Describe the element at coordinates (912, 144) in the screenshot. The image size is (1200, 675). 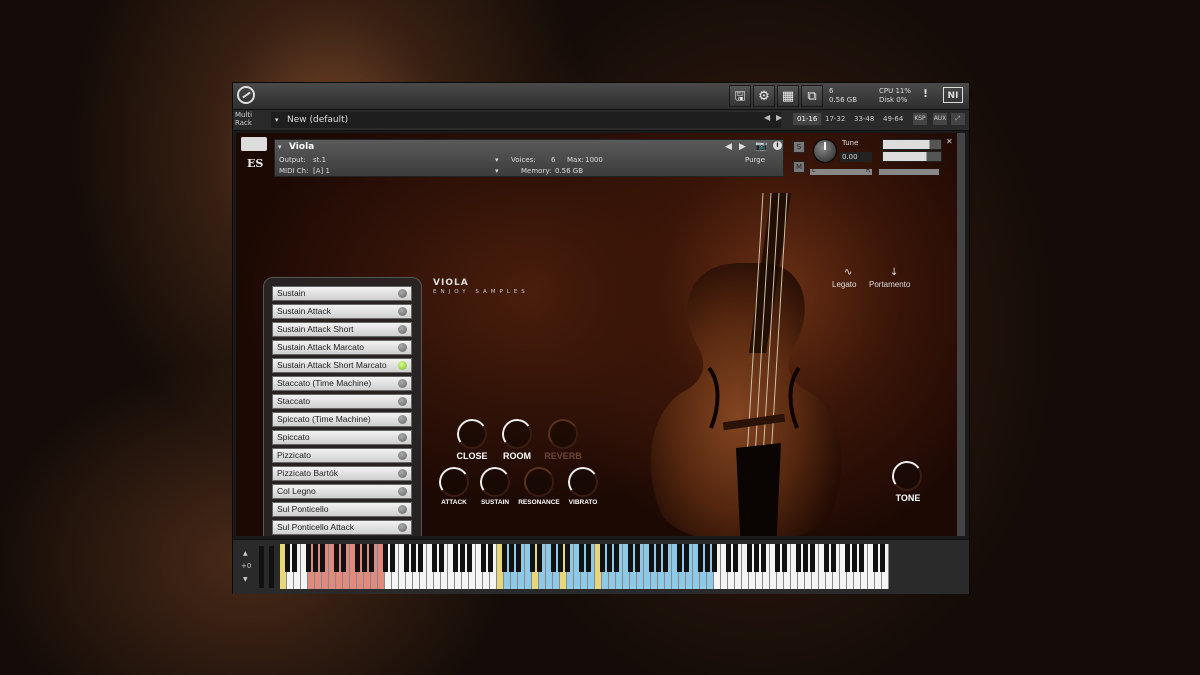
I see `volume-meter-left` at that location.